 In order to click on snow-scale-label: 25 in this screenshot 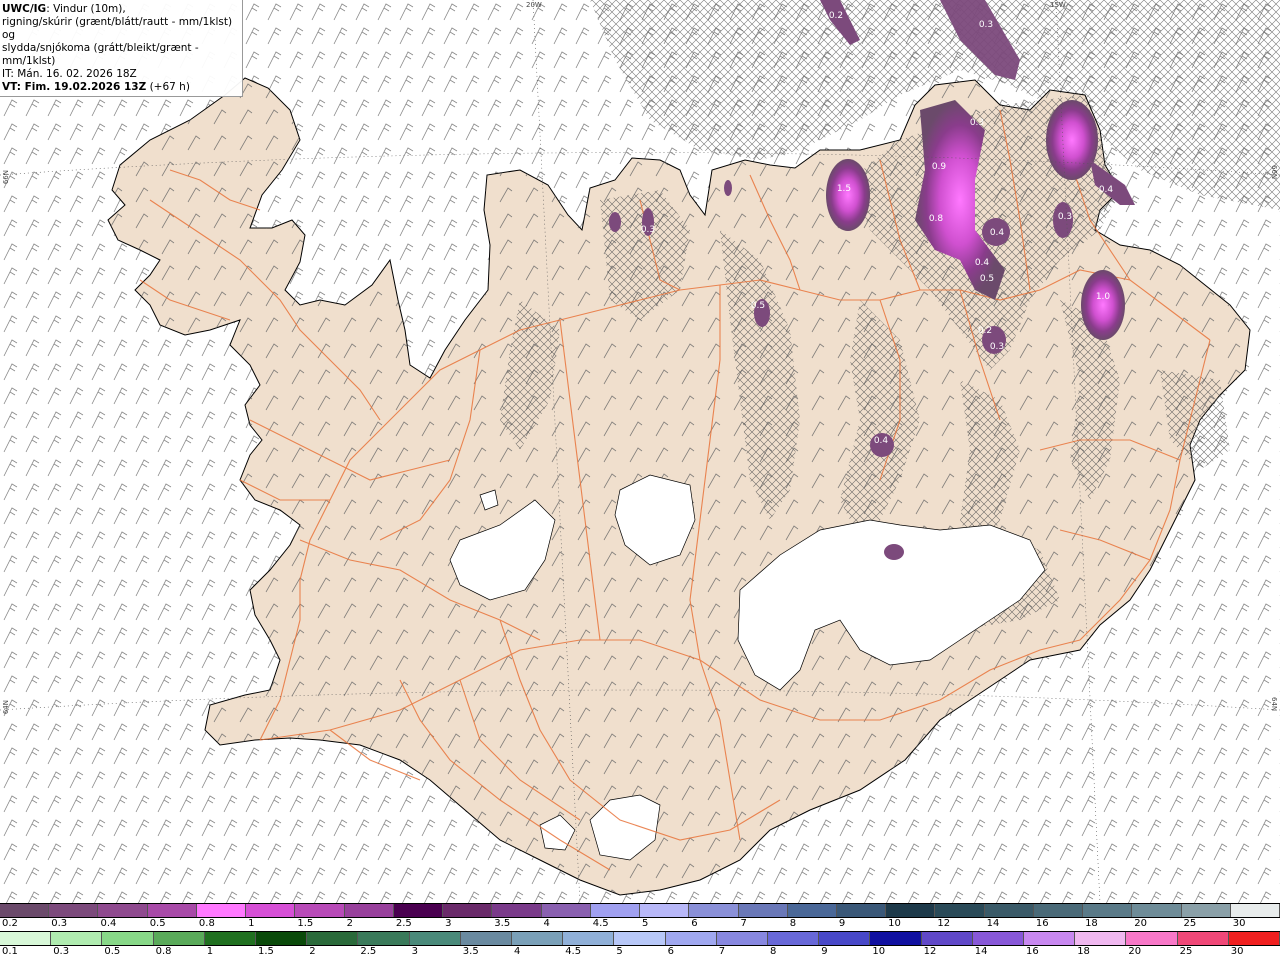, I will do `click(1190, 923)`.